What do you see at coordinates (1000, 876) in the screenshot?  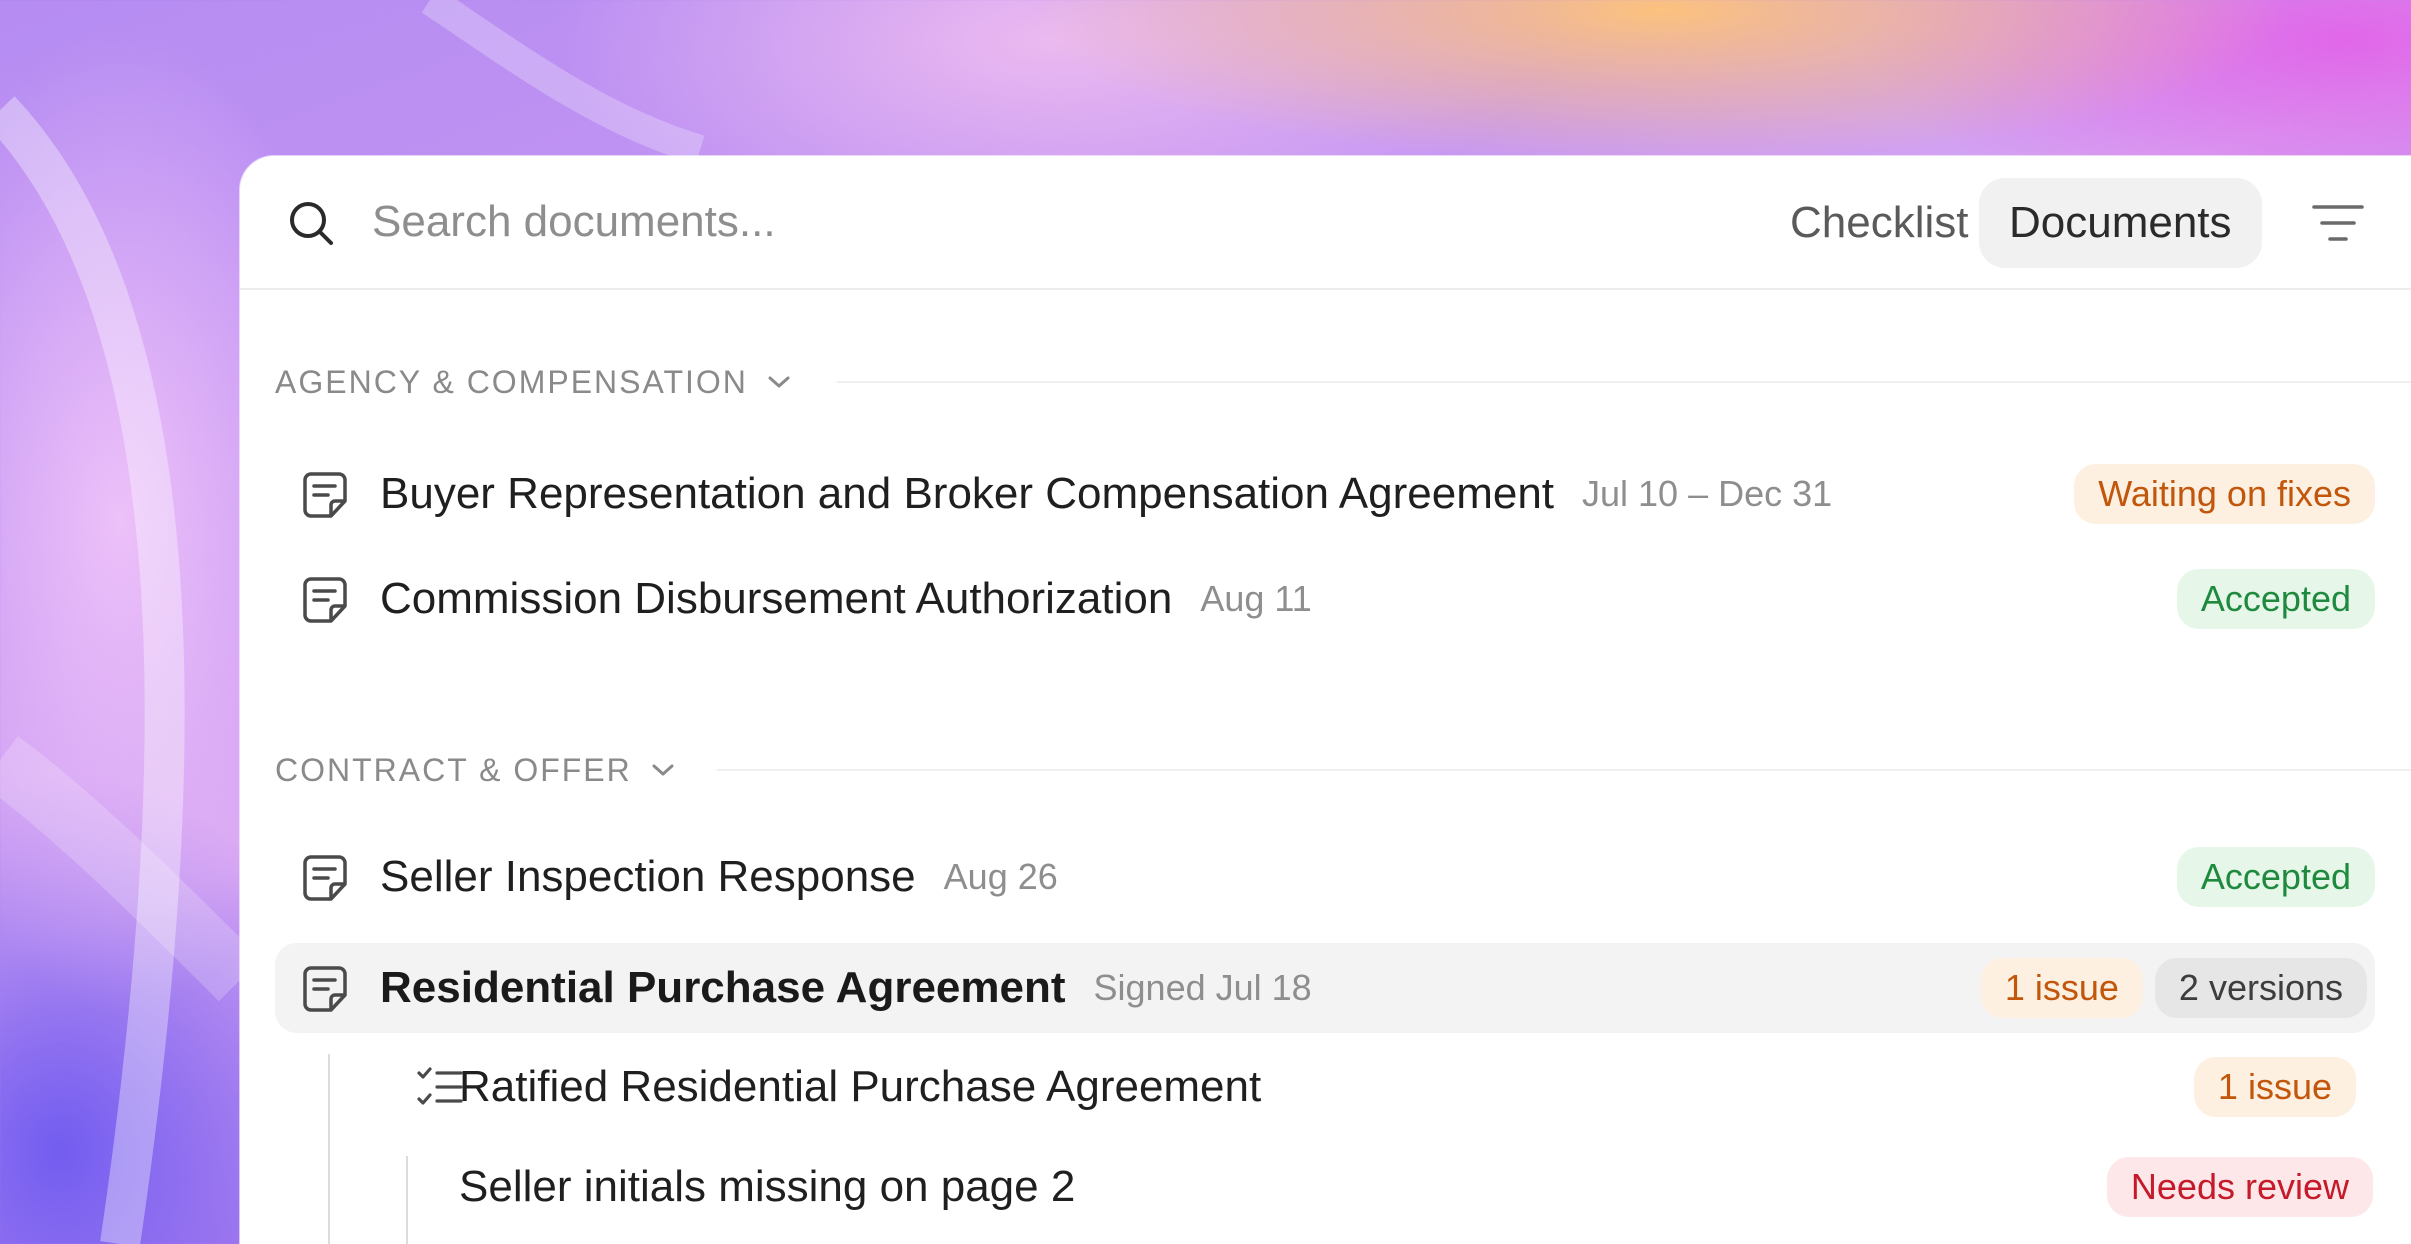 I see `document-date: Aug 26` at bounding box center [1000, 876].